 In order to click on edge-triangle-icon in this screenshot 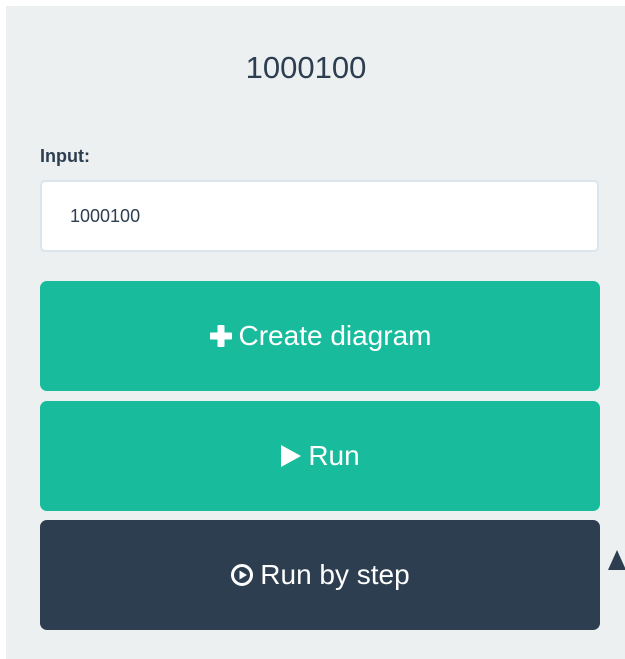, I will do `click(616, 560)`.